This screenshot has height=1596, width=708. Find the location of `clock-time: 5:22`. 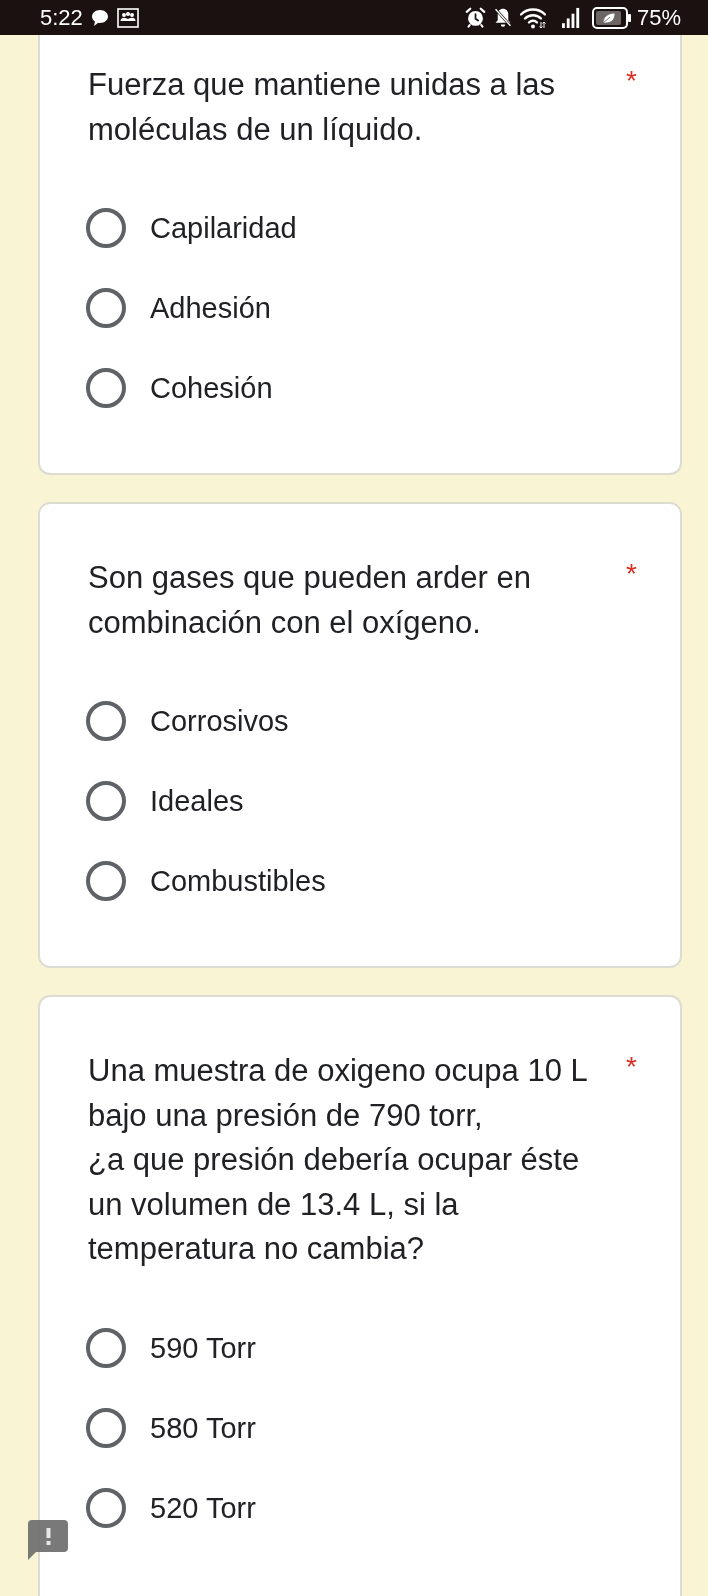

clock-time: 5:22 is located at coordinates (61, 17).